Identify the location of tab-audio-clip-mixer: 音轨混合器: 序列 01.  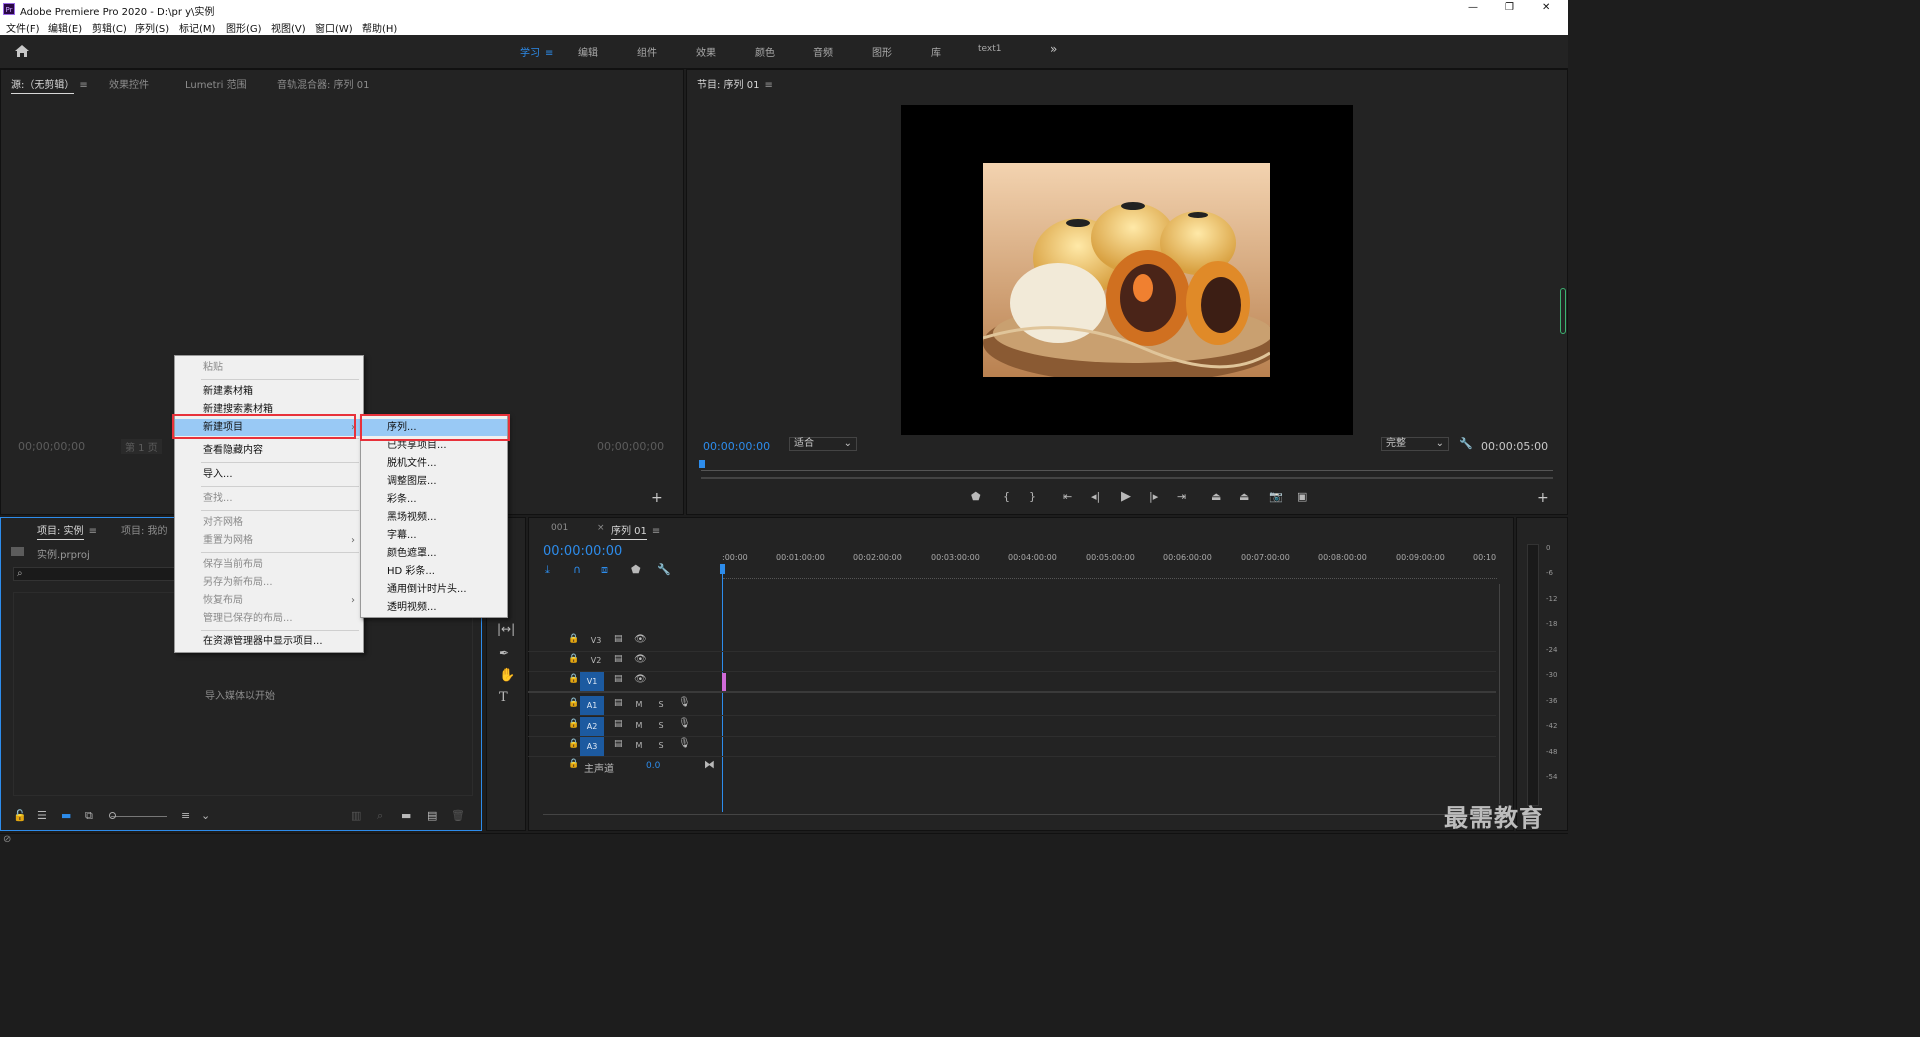
(323, 83).